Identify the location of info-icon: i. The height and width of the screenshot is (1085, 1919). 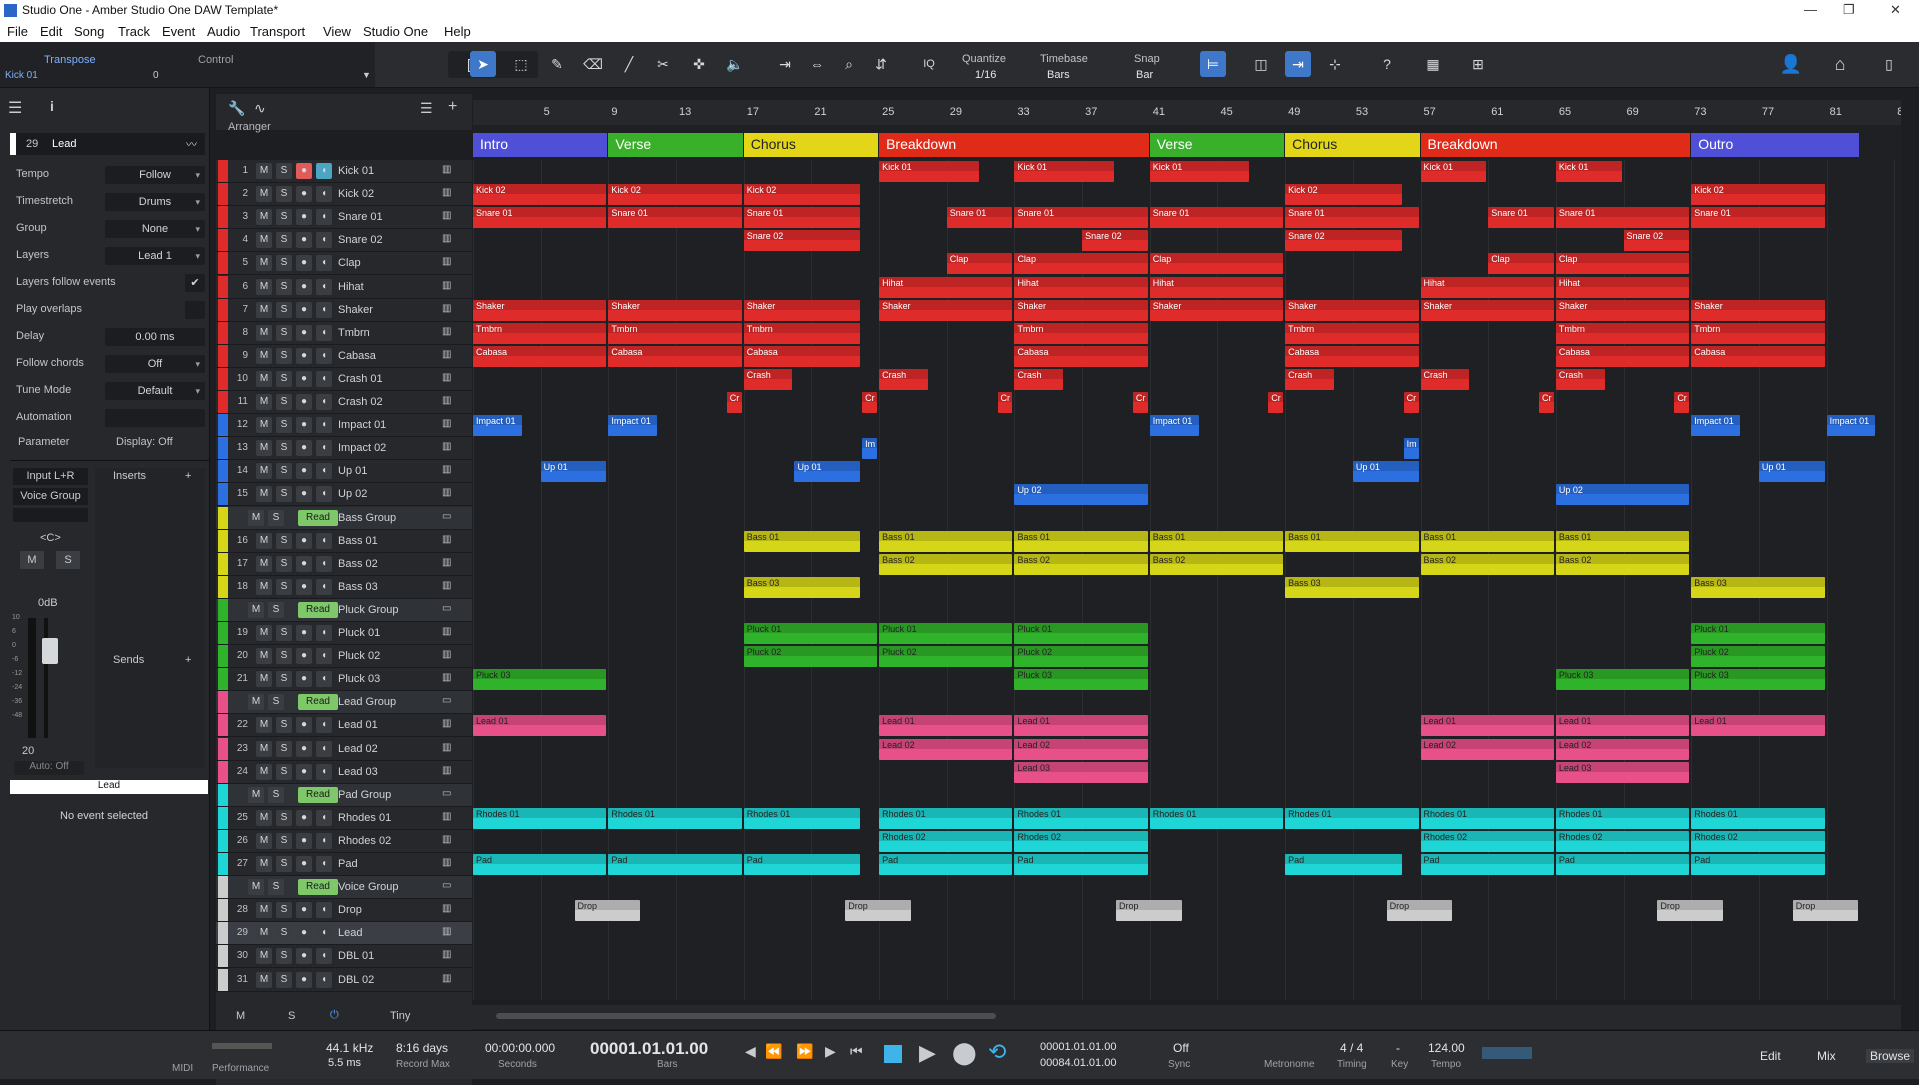
(52, 106).